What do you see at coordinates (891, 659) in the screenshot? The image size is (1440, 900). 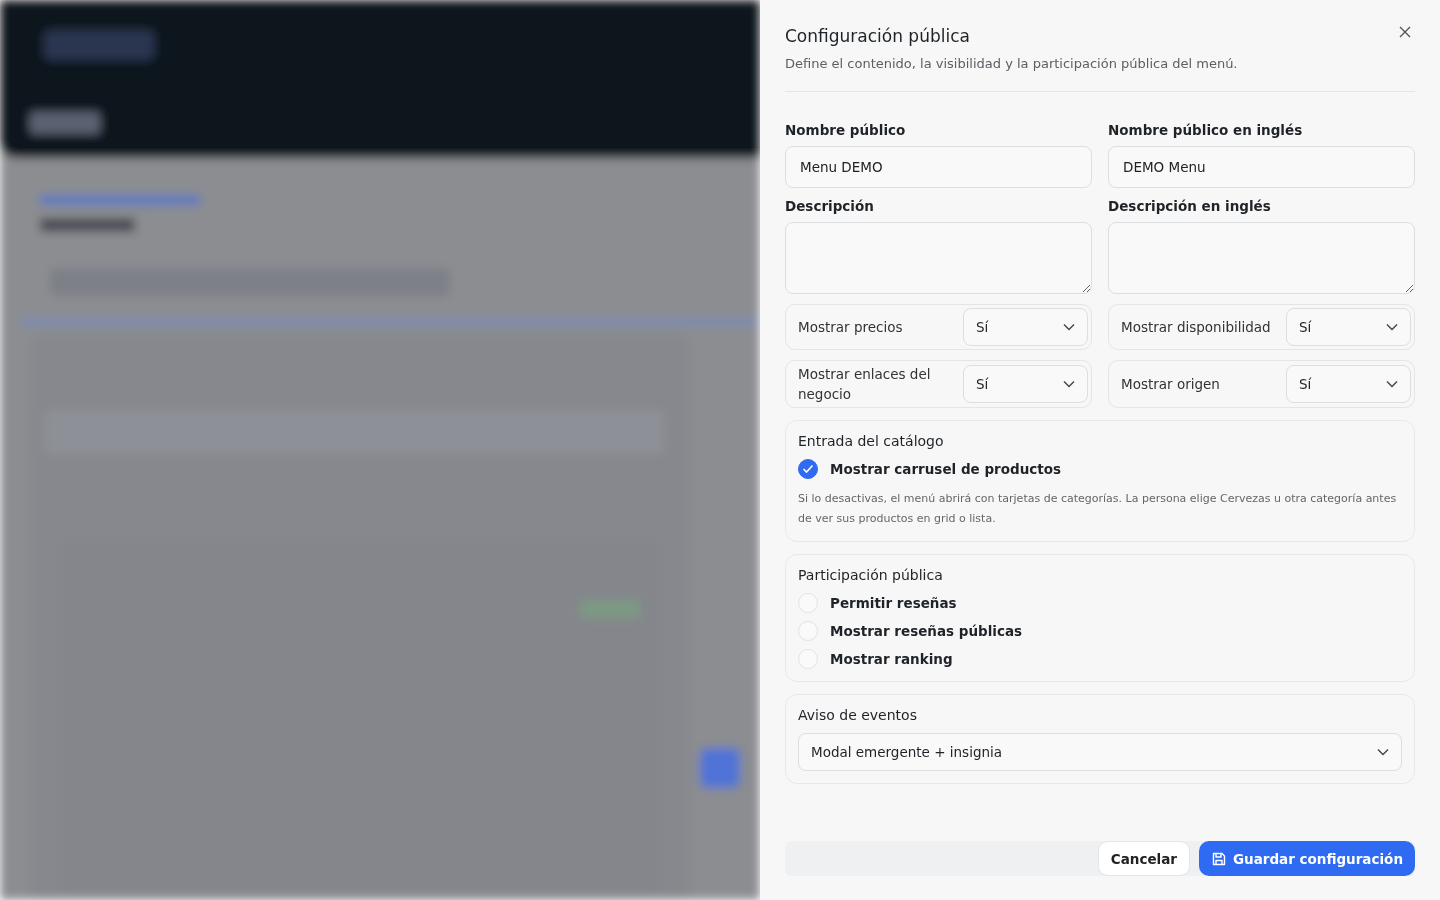 I see `checkbox-label: Mostrar ranking` at bounding box center [891, 659].